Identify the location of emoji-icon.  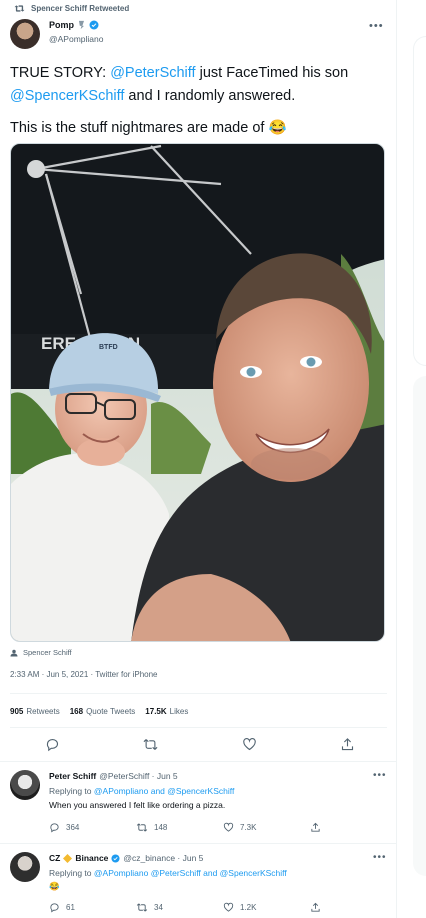
(81, 25).